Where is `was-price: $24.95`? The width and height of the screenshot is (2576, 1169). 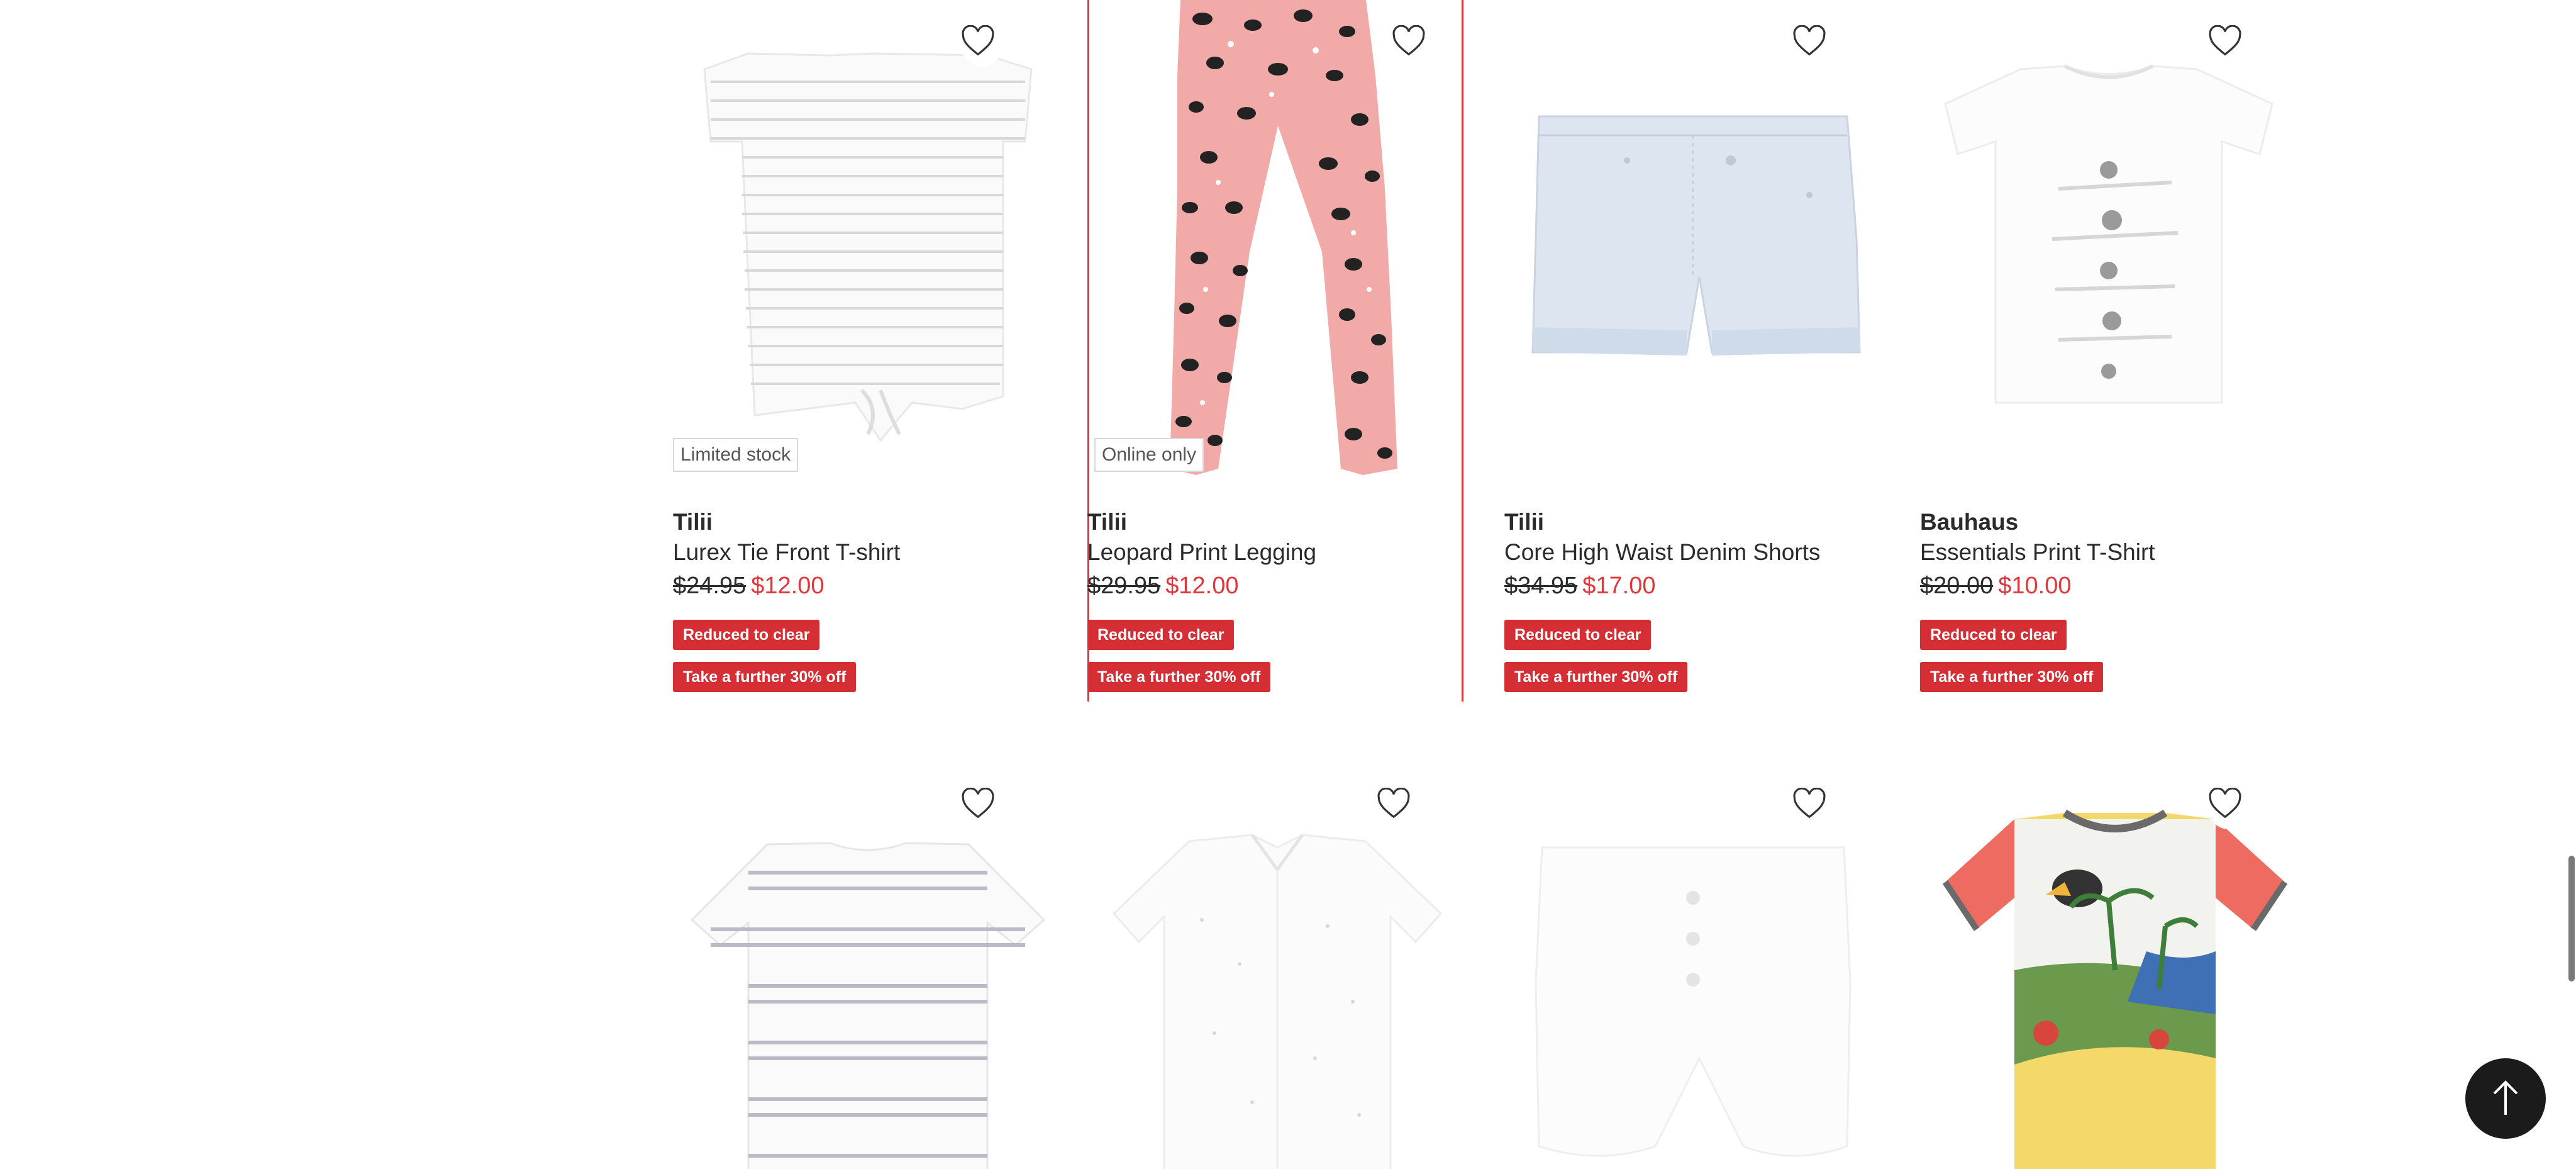
was-price: $24.95 is located at coordinates (710, 586).